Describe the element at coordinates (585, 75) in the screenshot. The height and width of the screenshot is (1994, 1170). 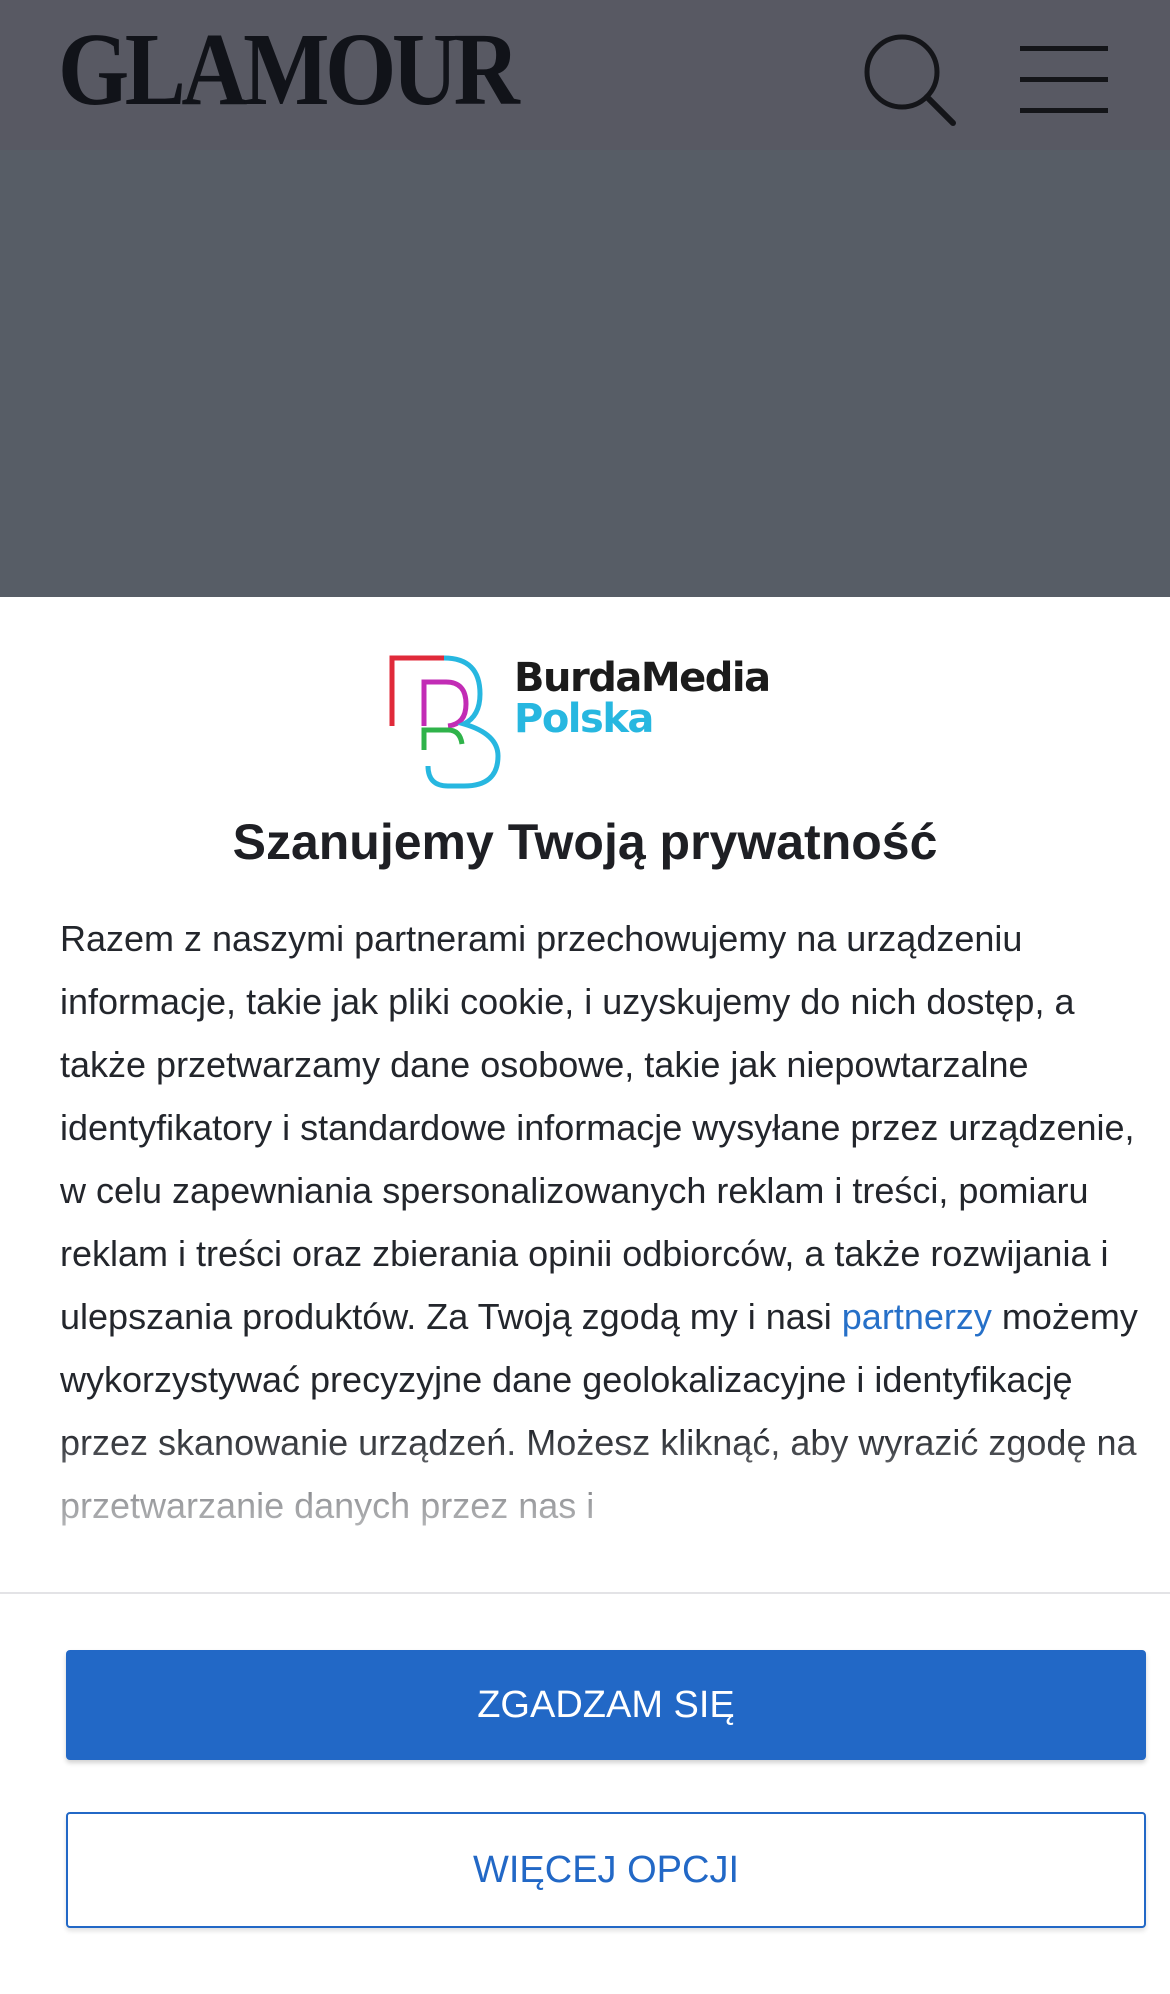
I see `site-header: GLAMOUR` at that location.